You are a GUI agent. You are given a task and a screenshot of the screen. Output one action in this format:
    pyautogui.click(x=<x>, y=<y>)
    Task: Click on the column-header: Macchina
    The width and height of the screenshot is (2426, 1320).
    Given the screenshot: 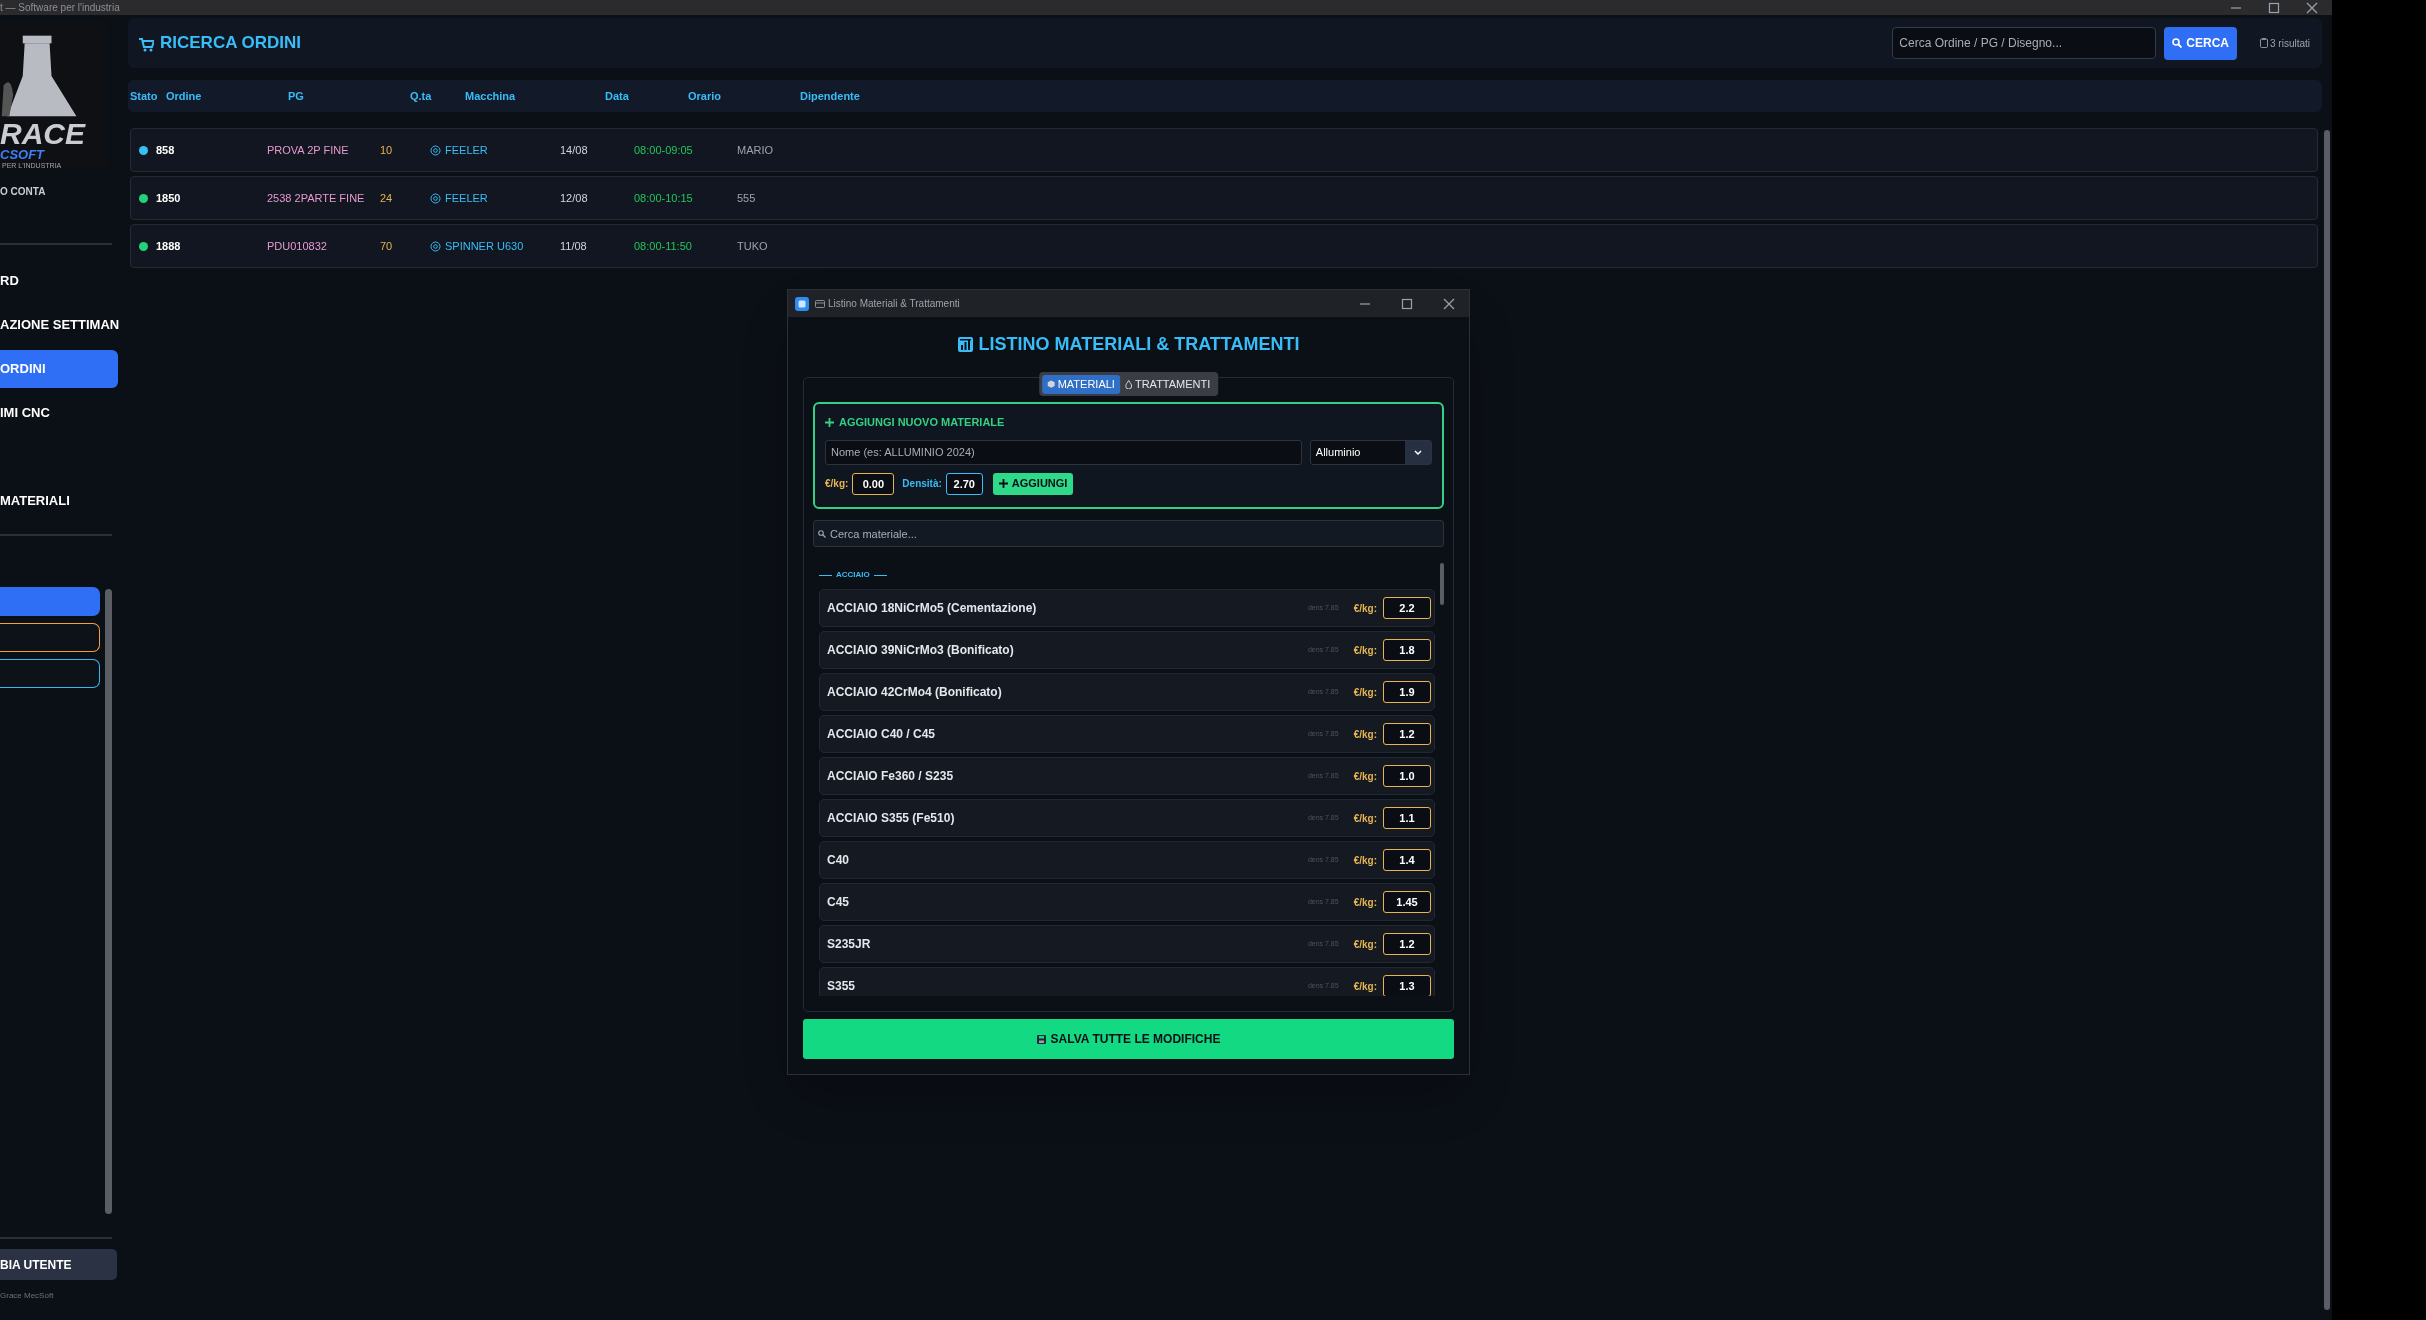 What is the action you would take?
    pyautogui.click(x=535, y=96)
    